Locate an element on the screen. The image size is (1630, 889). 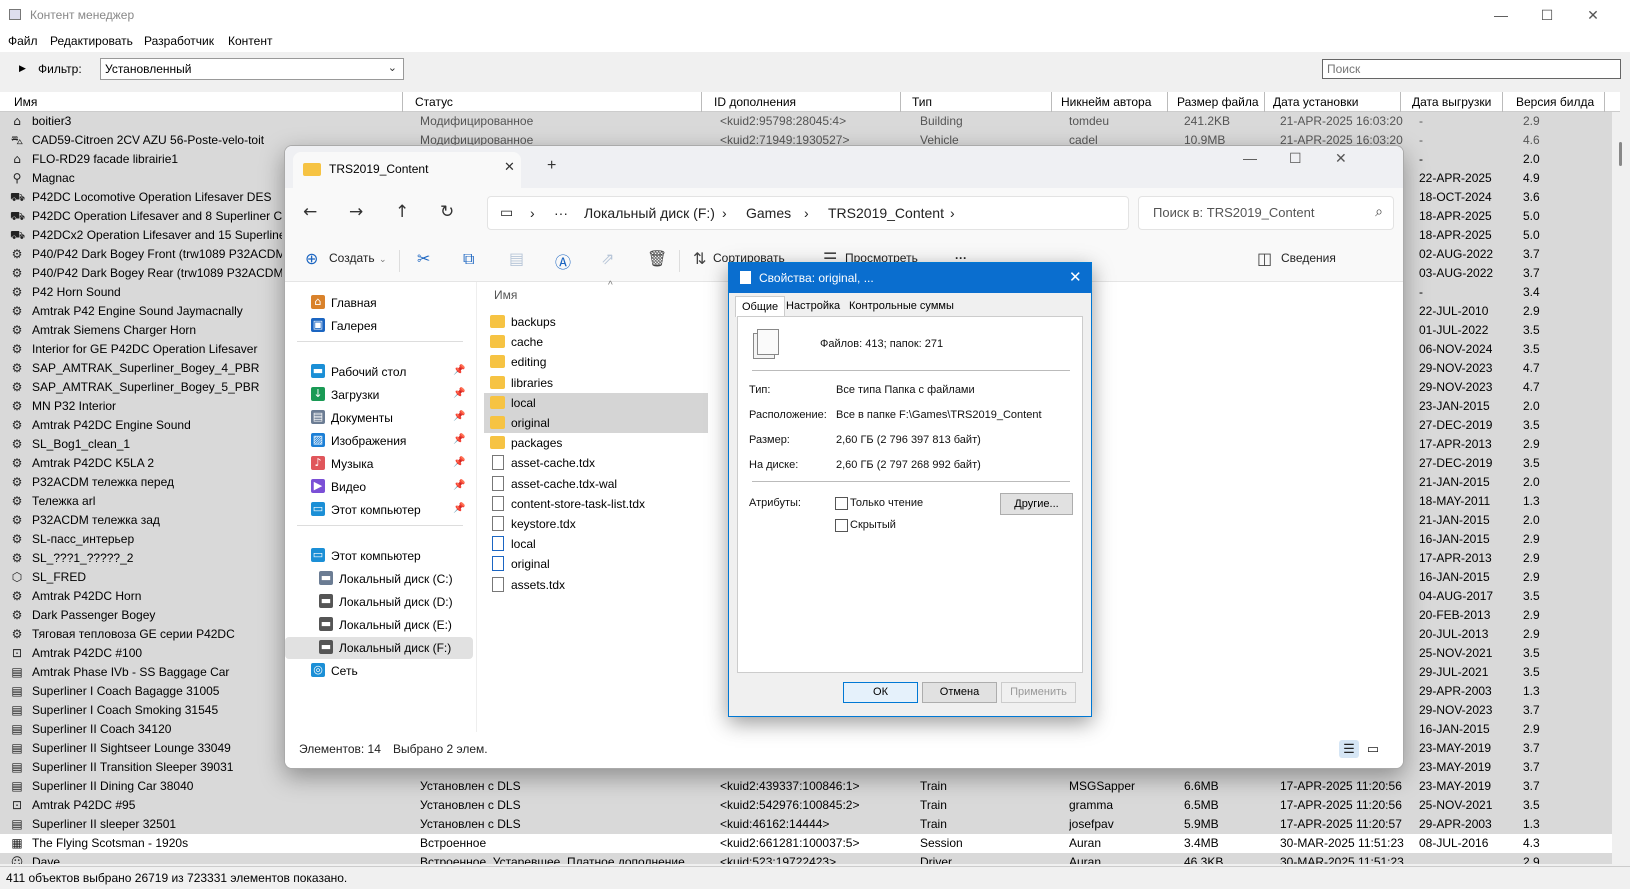
nav-downloads: ↓ Загрузки 📌 is located at coordinates (379, 395).